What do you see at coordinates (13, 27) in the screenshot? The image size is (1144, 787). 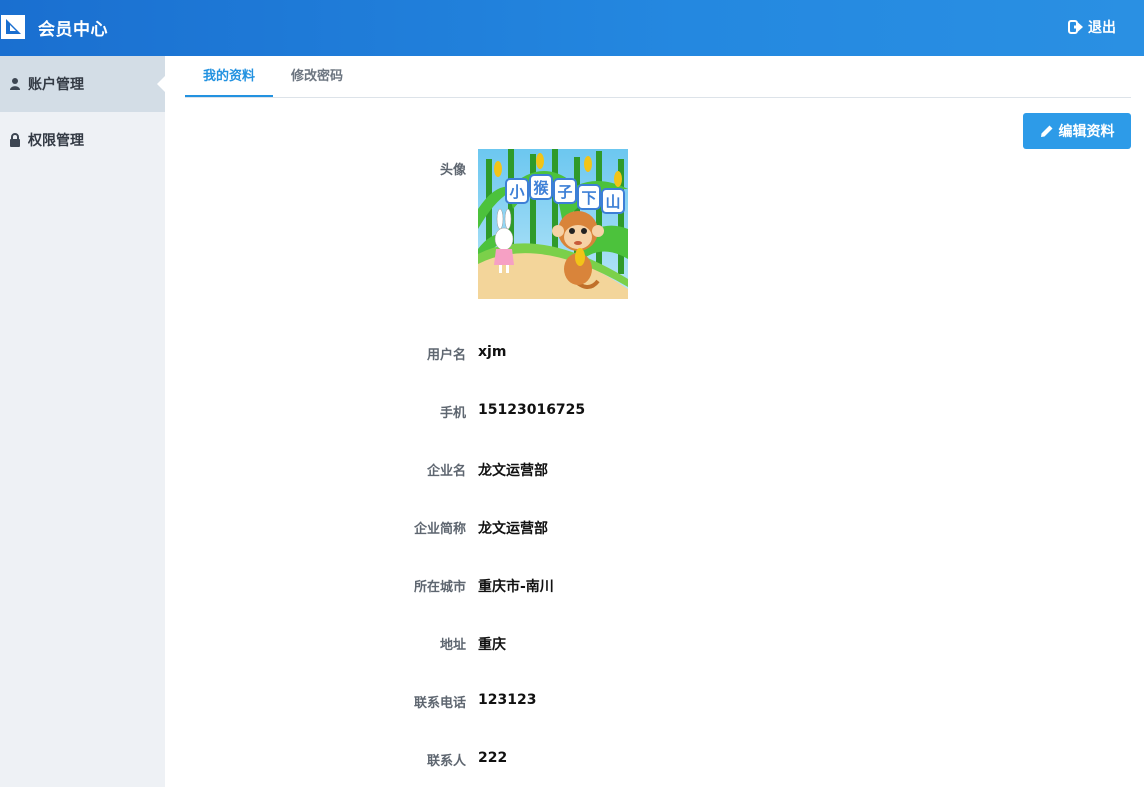 I see `app-logo-icon` at bounding box center [13, 27].